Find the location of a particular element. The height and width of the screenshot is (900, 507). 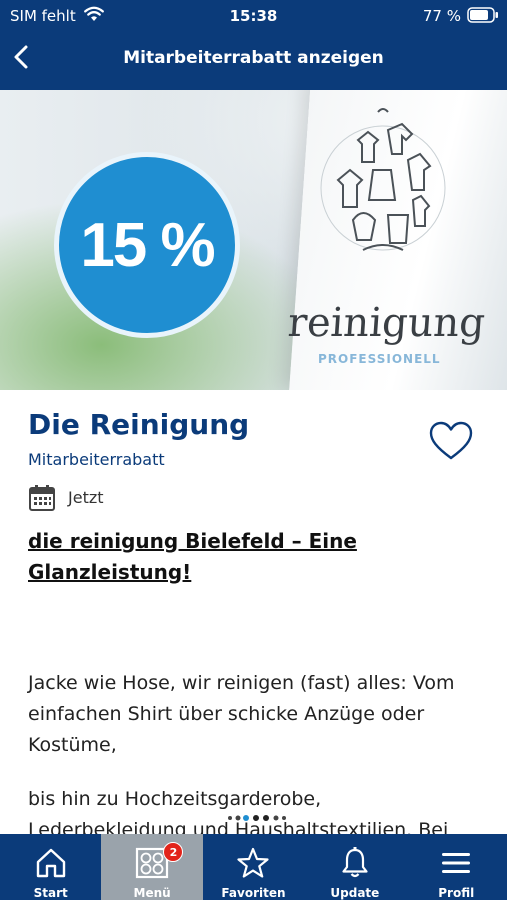

tab-label: Start is located at coordinates (50, 893).